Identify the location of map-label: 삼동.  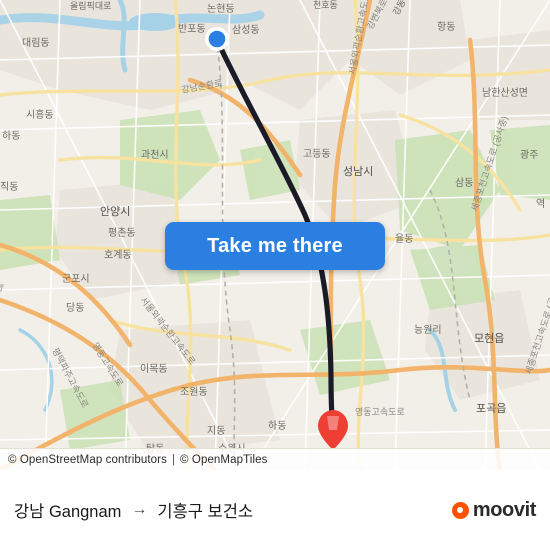
(464, 183).